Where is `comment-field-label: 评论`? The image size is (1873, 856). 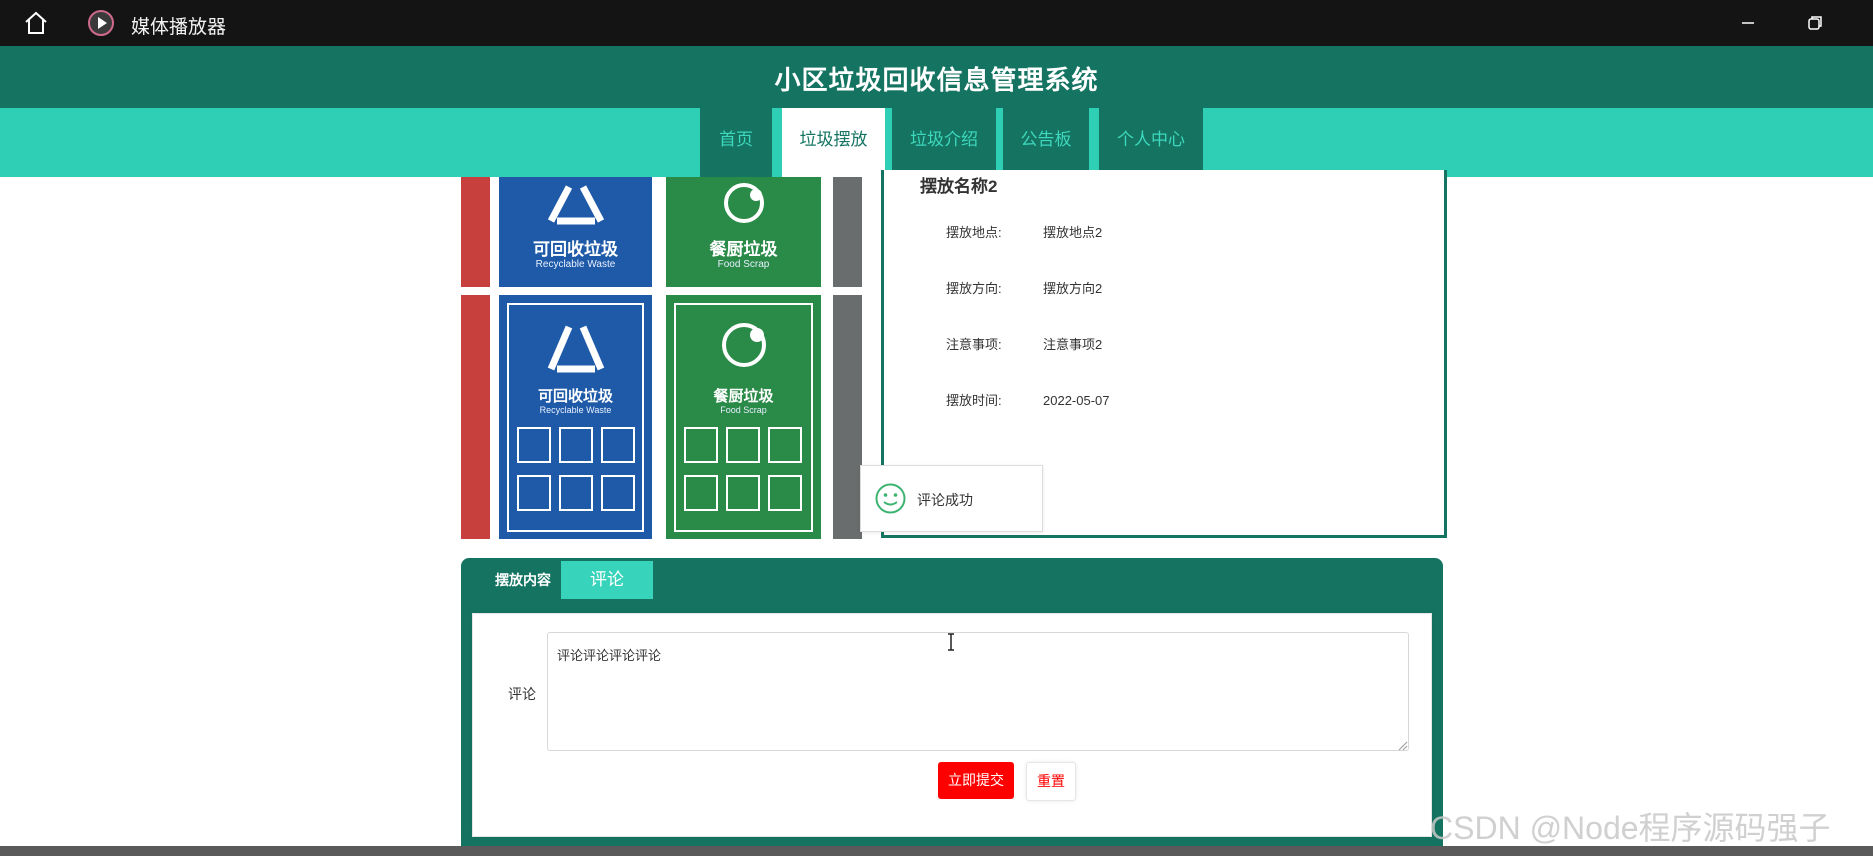
comment-field-label: 评论 is located at coordinates (522, 694).